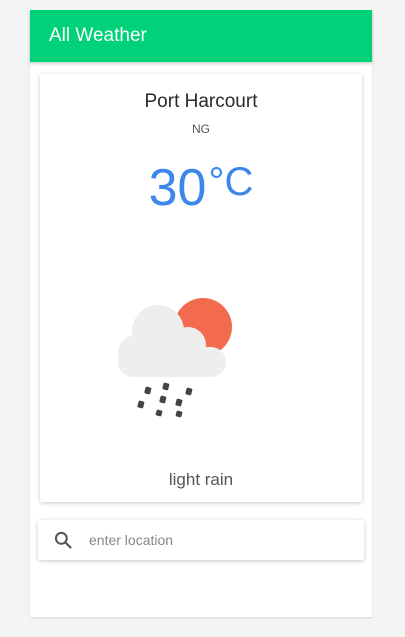 This screenshot has width=405, height=637. Describe the element at coordinates (63, 540) in the screenshot. I see `search-icon` at that location.